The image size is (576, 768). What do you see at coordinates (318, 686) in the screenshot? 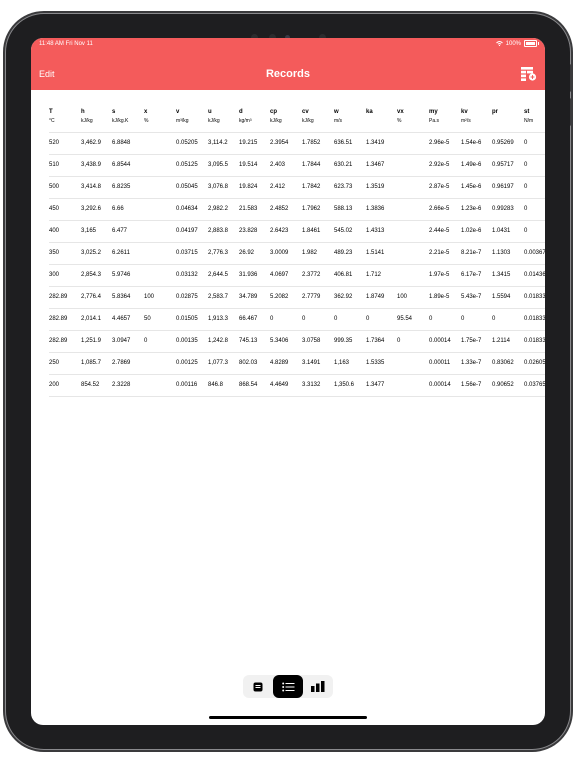
I see `chart-view-button` at bounding box center [318, 686].